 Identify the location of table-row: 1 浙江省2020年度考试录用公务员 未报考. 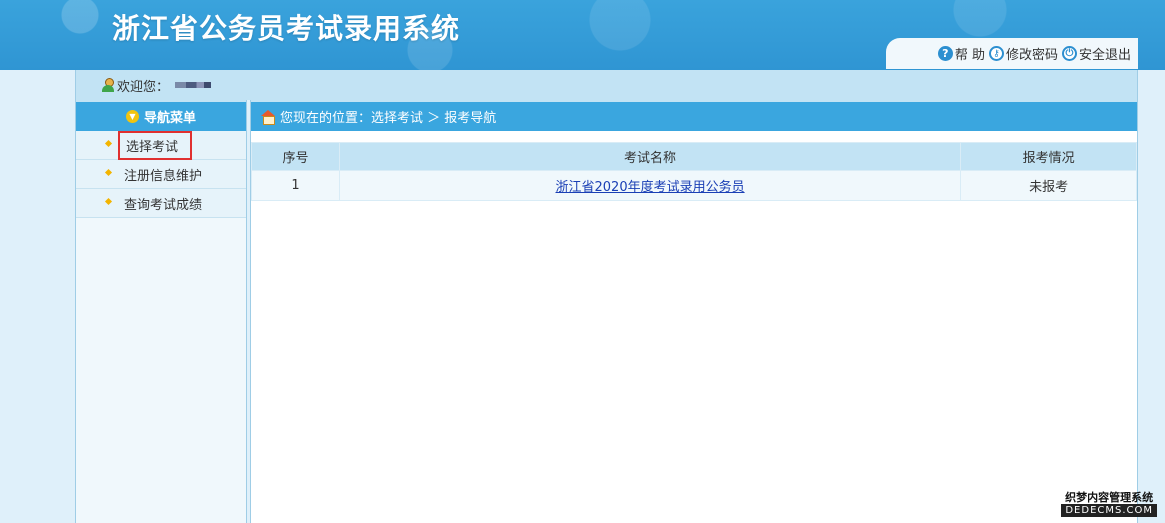
(694, 185).